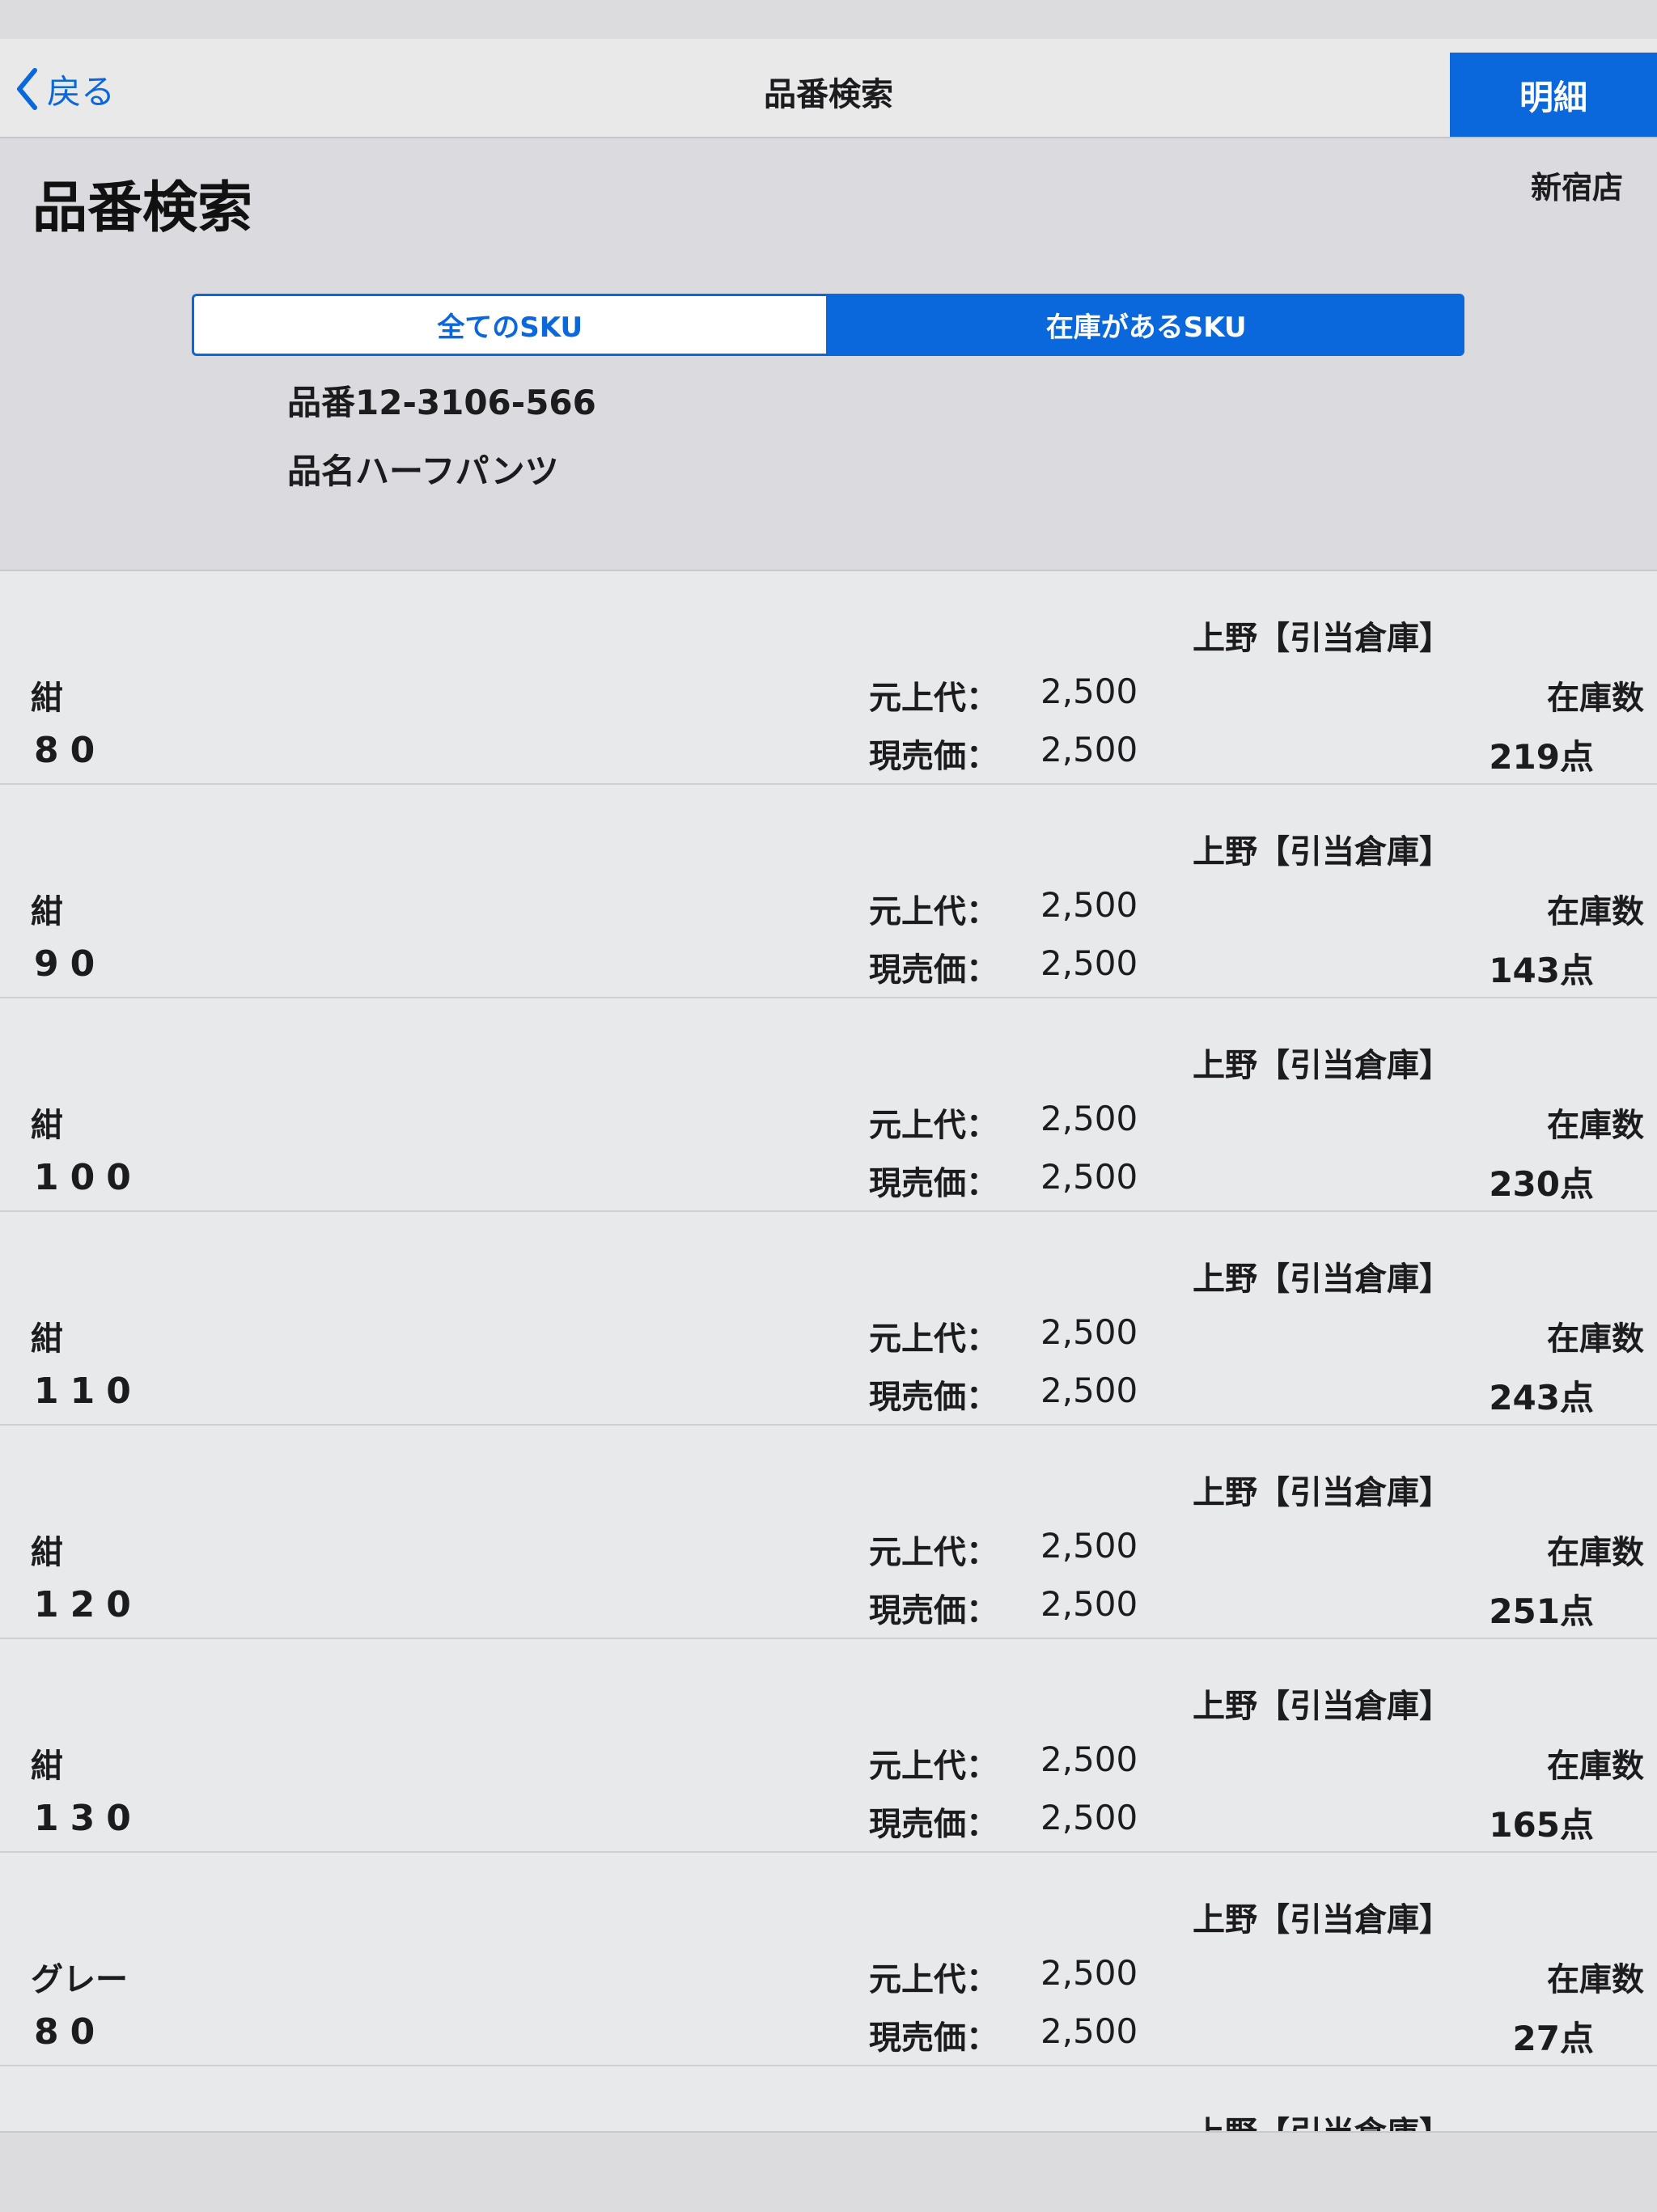  Describe the element at coordinates (27, 89) in the screenshot. I see `chevron-left-icon` at that location.